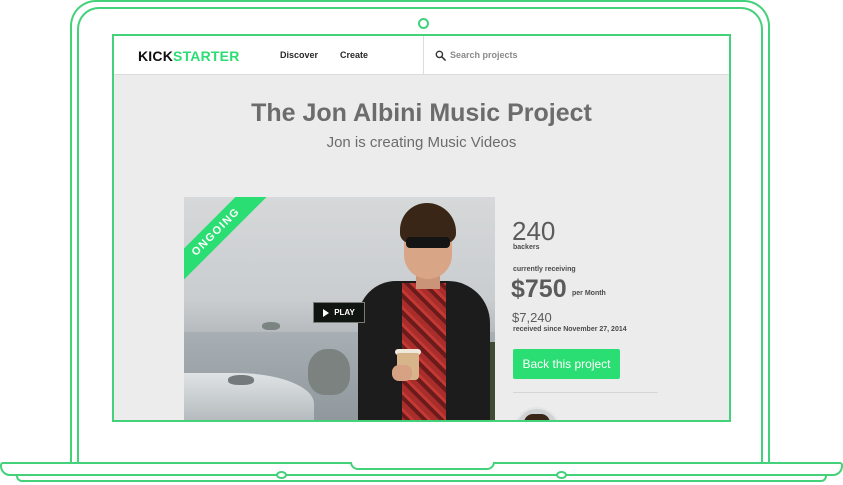  I want to click on play-label: PLAY, so click(344, 312).